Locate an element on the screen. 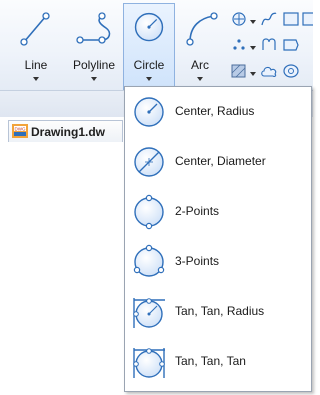 The width and height of the screenshot is (320, 395). center-diameter-icon is located at coordinates (149, 162).